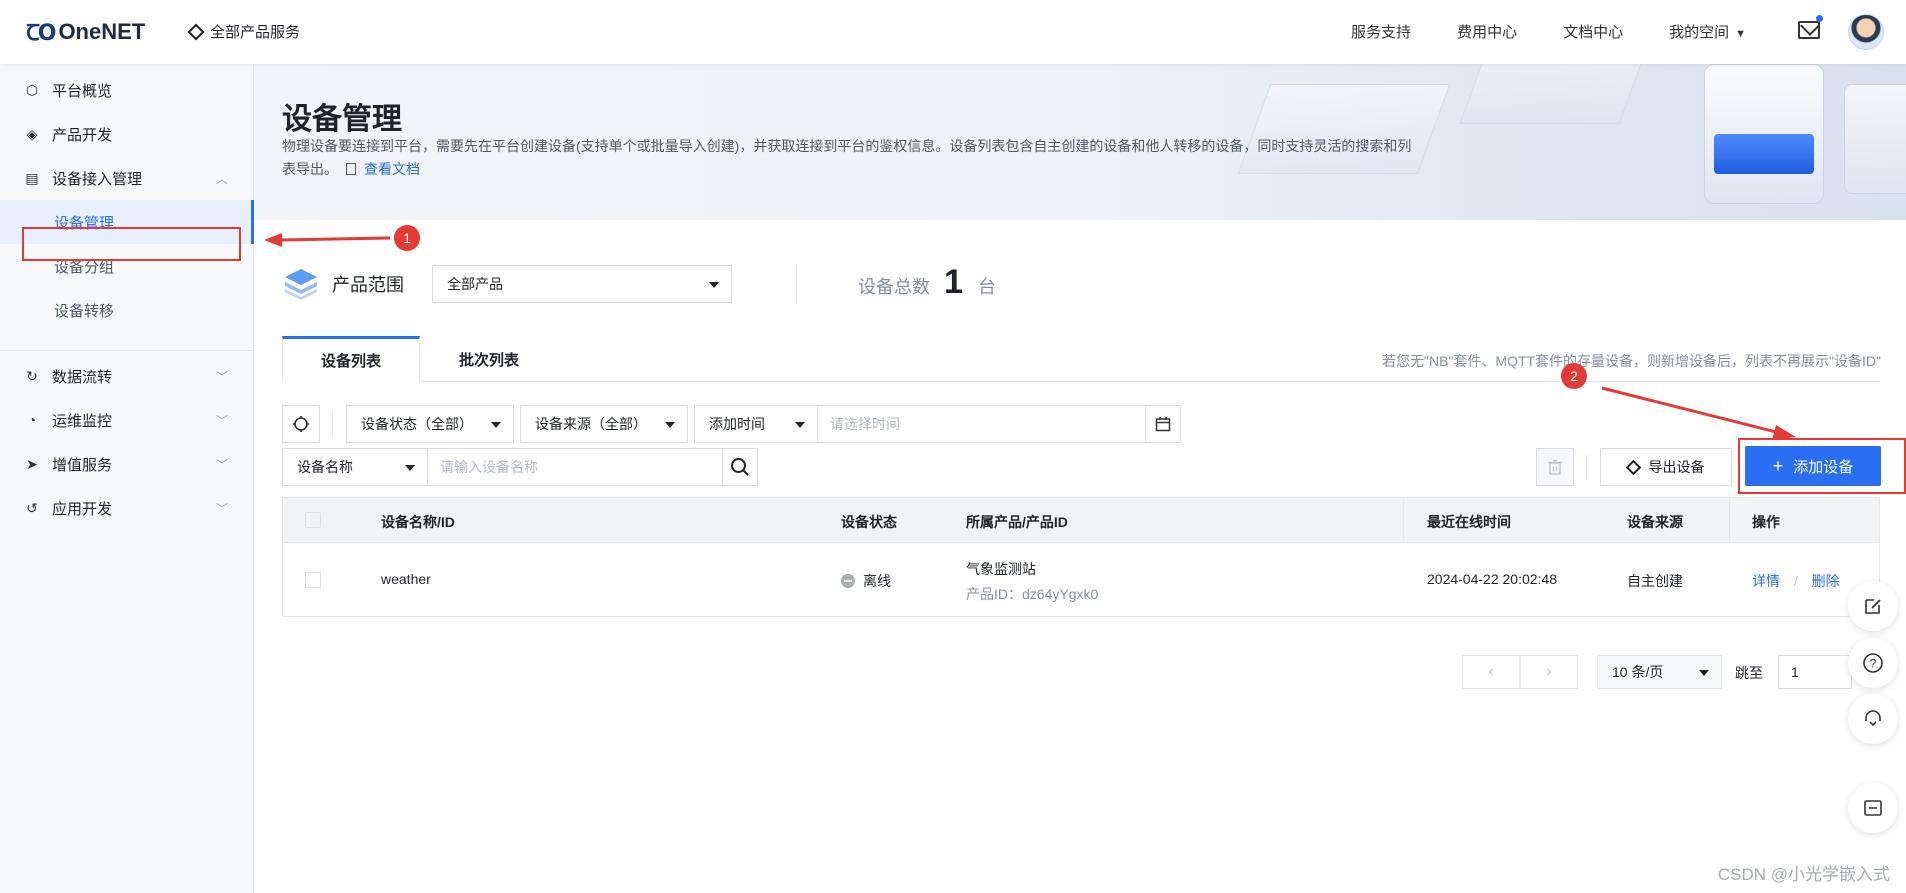  Describe the element at coordinates (127, 508) in the screenshot. I see `sidebar-item-app-dev: ↺ 应用开发 ﹀` at that location.